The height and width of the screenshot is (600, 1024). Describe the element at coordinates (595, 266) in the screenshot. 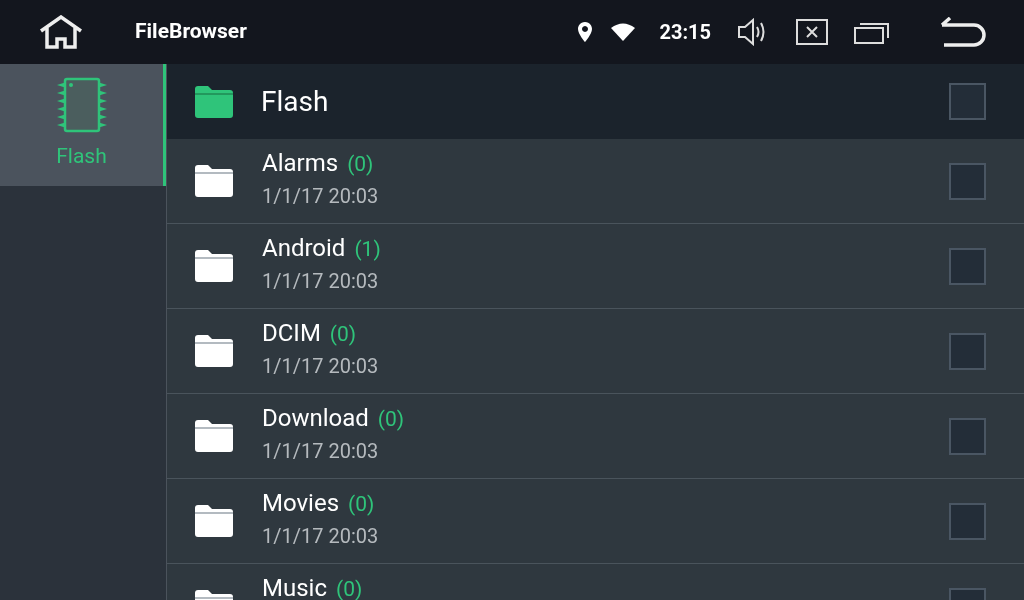

I see `file-row: Android (1) 1/1/17 20:03` at that location.